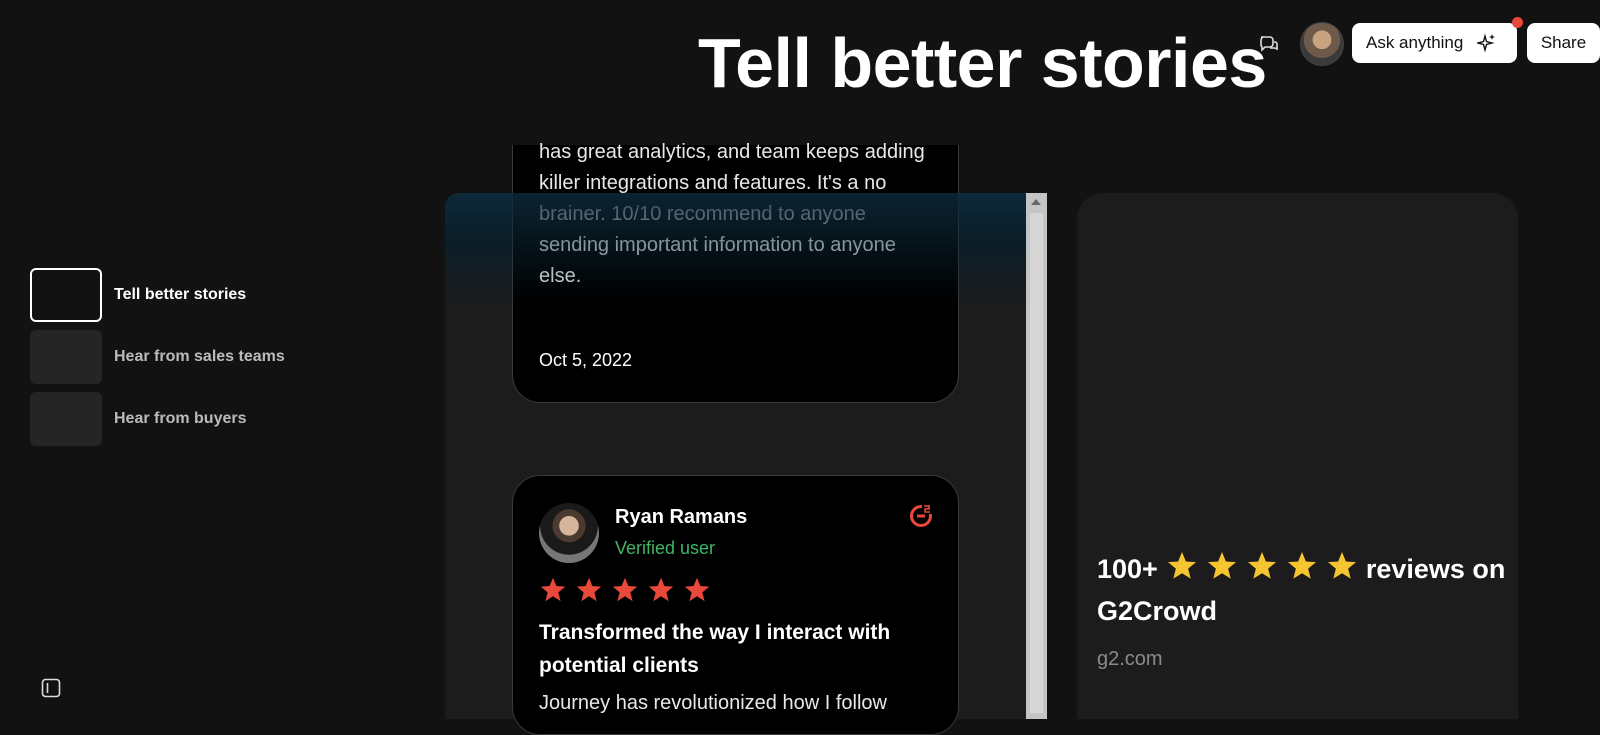 Image resolution: width=1600 pixels, height=735 pixels. What do you see at coordinates (665, 548) in the screenshot?
I see `verified-status: Verified user` at bounding box center [665, 548].